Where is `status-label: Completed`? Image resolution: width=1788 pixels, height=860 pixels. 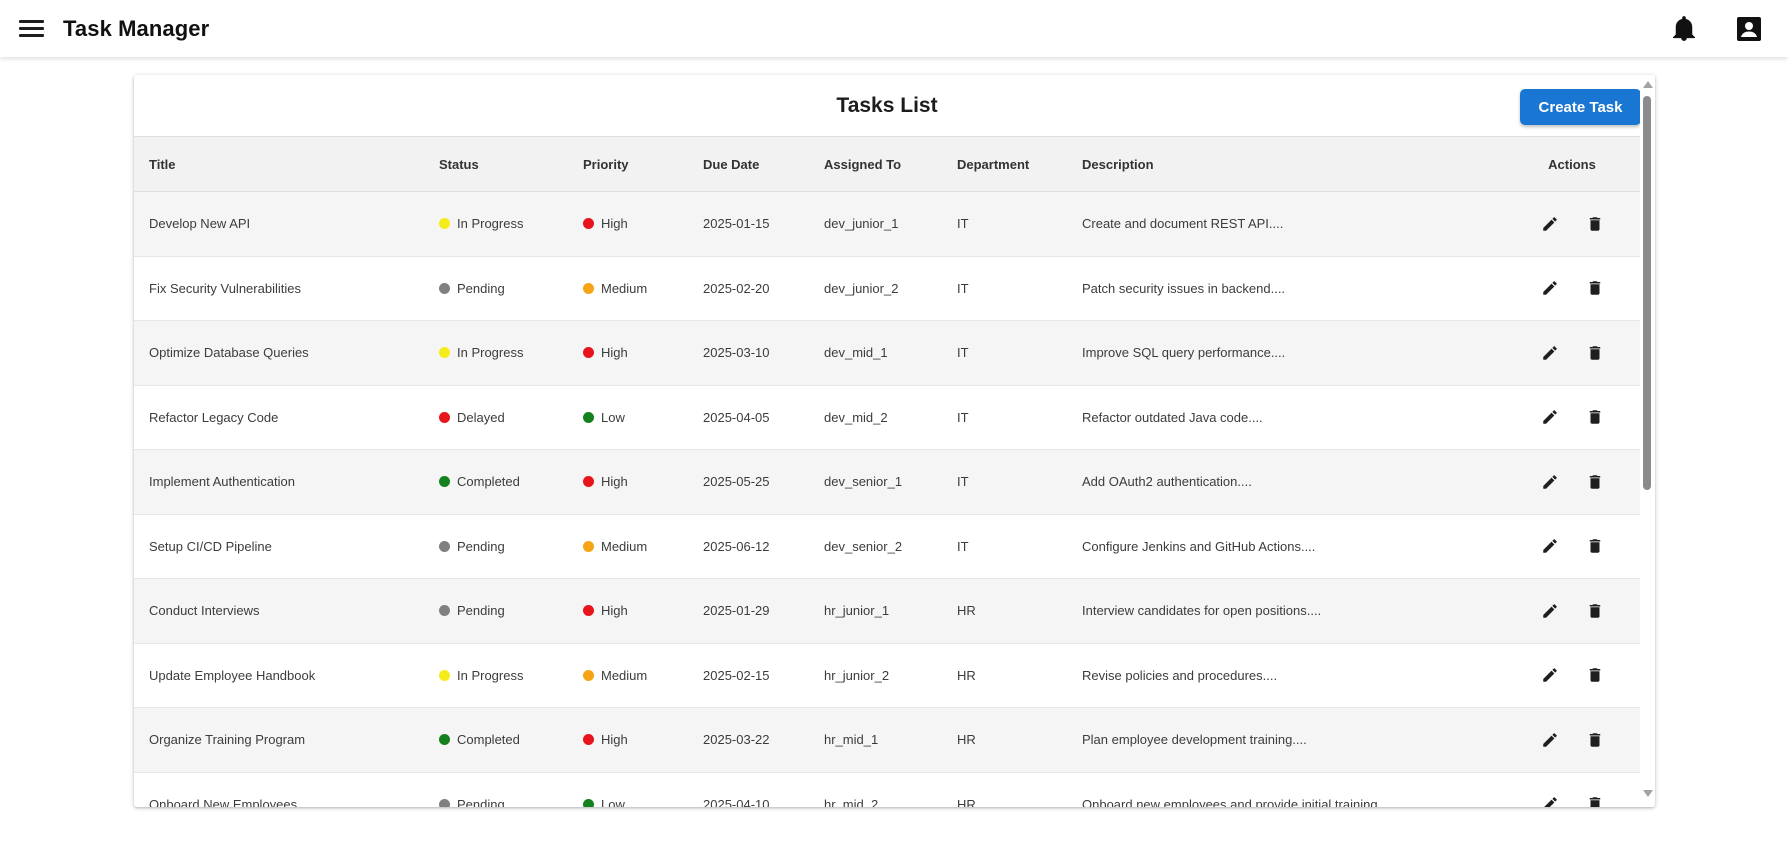 status-label: Completed is located at coordinates (488, 482).